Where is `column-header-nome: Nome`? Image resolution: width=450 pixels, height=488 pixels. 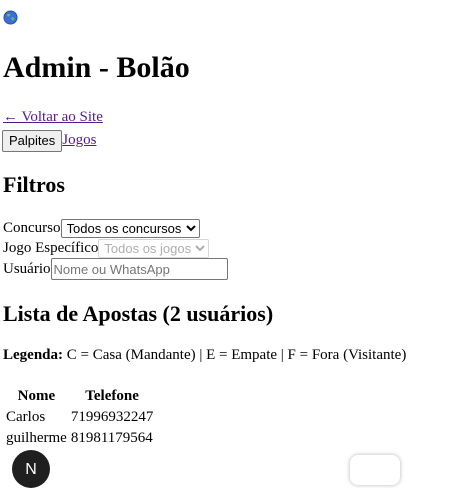
column-header-nome: Nome is located at coordinates (36, 396).